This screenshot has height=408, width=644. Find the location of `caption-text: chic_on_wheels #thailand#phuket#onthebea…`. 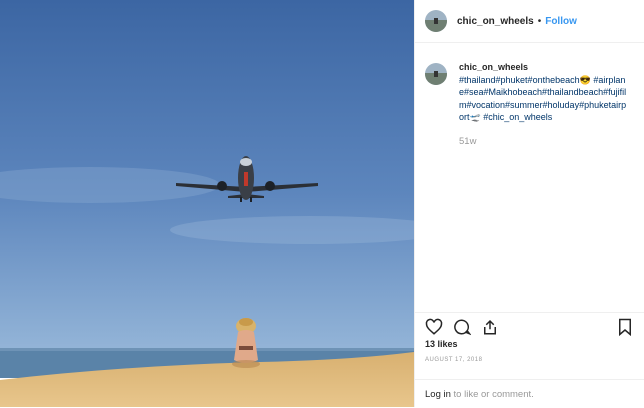

caption-text: chic_on_wheels #thailand#phuket#onthebea… is located at coordinates (543, 104).